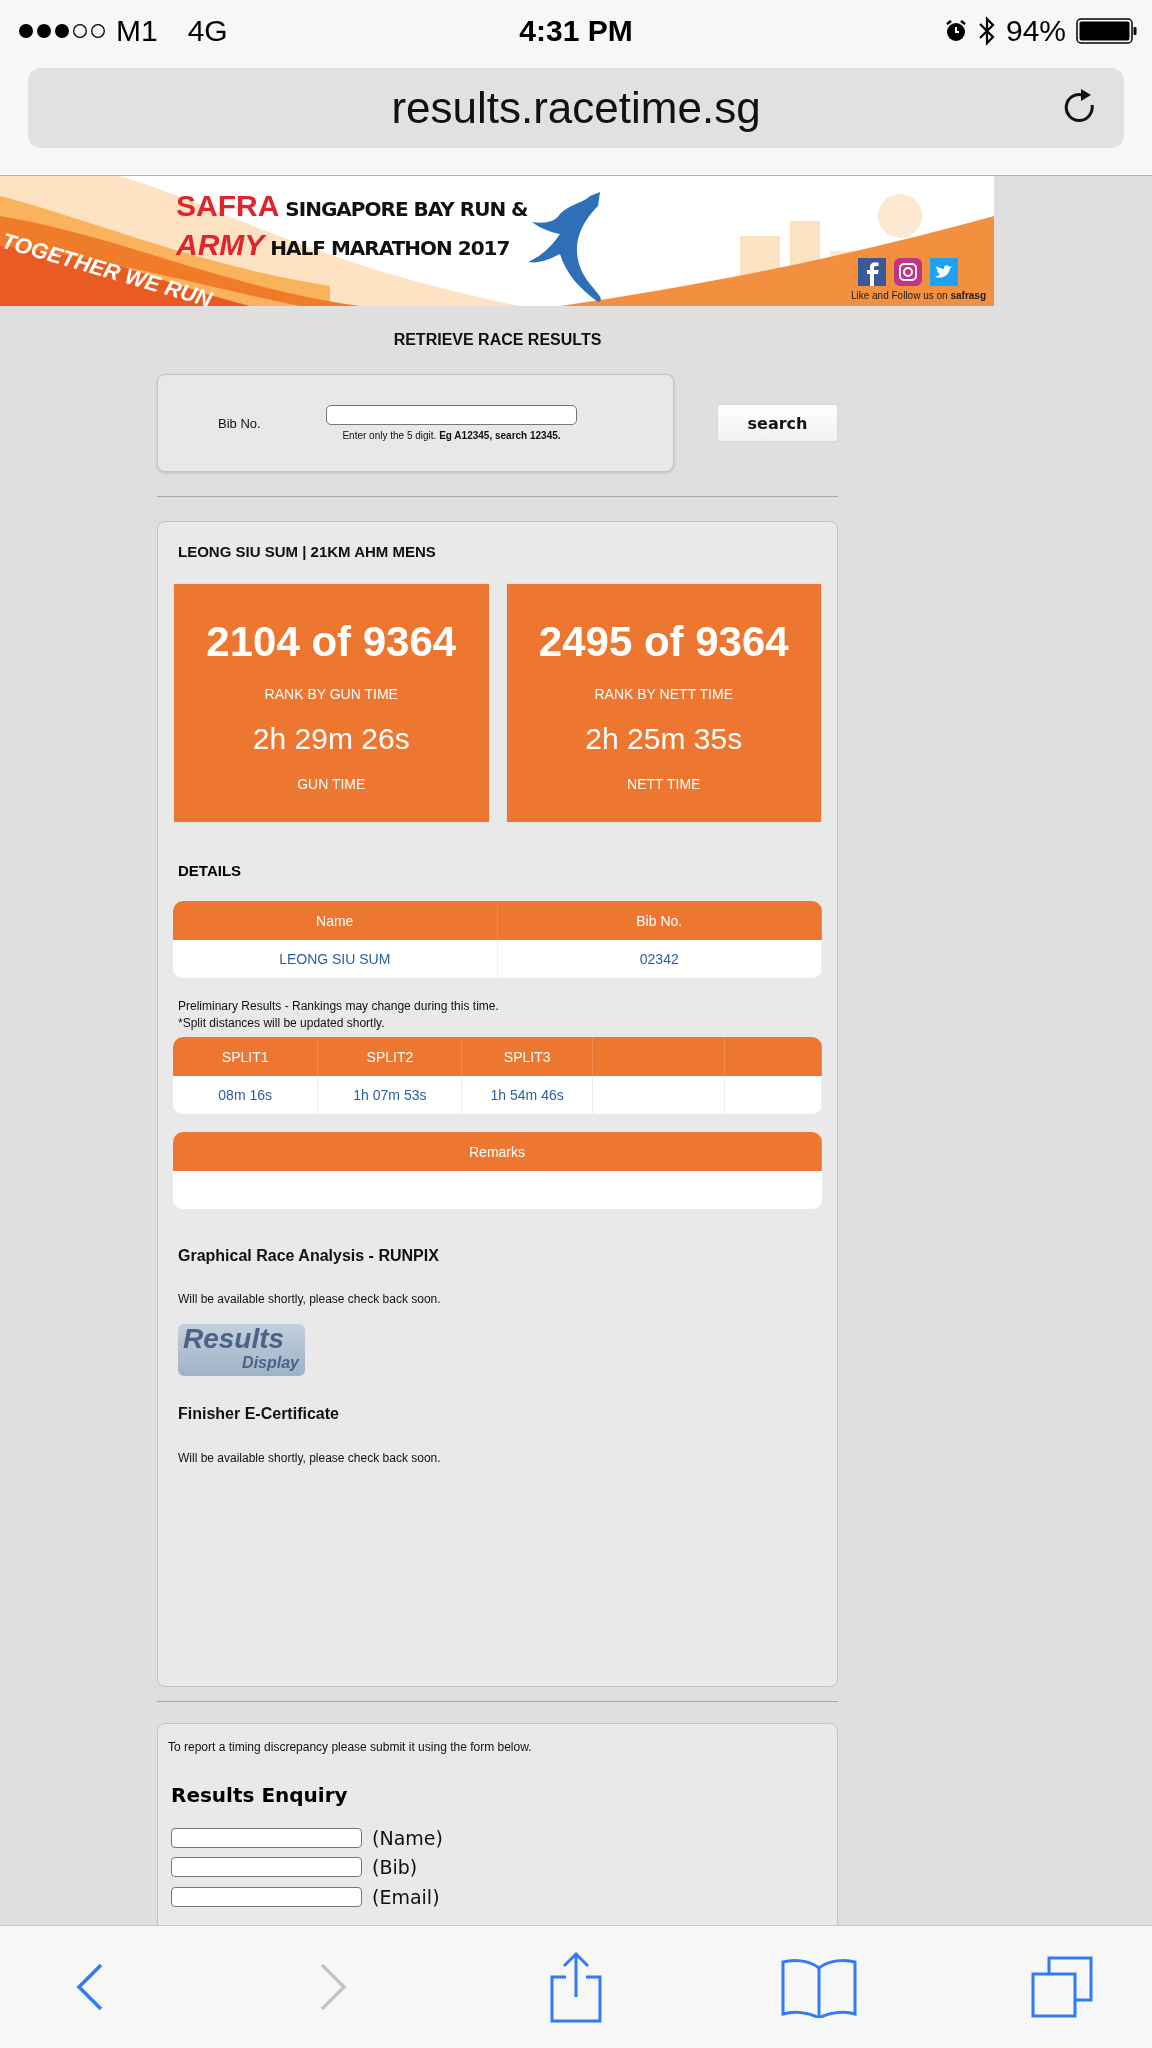 The image size is (1152, 2048). I want to click on bluetooth-icon, so click(986, 31).